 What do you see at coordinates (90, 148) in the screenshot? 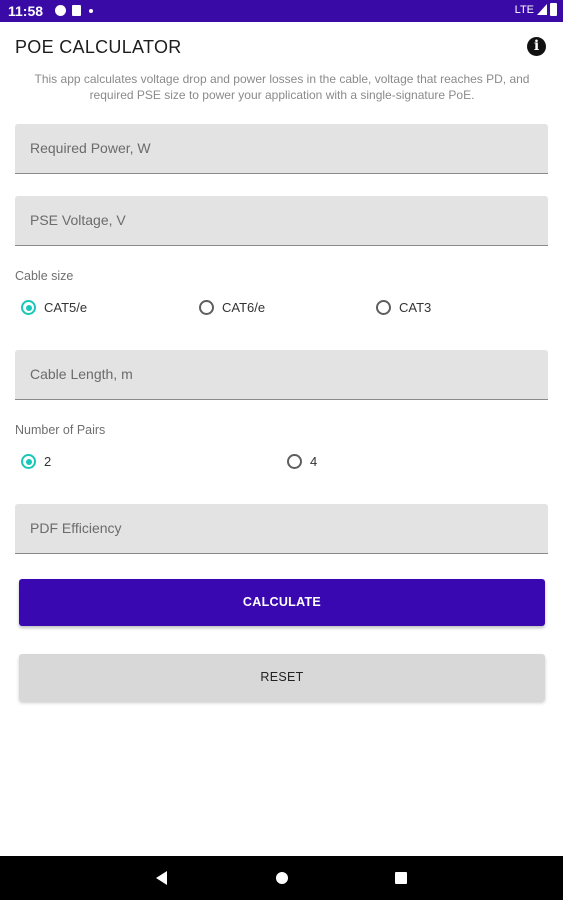
I see `required-power-placeholder: Required Power, W` at bounding box center [90, 148].